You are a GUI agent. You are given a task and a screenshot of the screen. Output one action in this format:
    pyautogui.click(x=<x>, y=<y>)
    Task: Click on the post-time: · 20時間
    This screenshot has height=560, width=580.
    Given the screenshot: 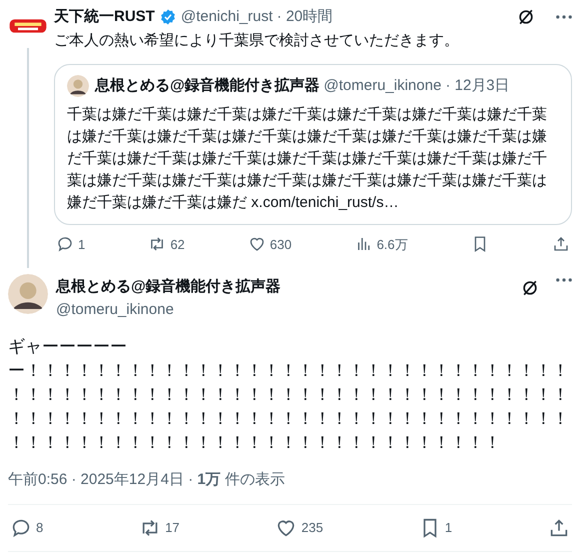 What is the action you would take?
    pyautogui.click(x=304, y=17)
    